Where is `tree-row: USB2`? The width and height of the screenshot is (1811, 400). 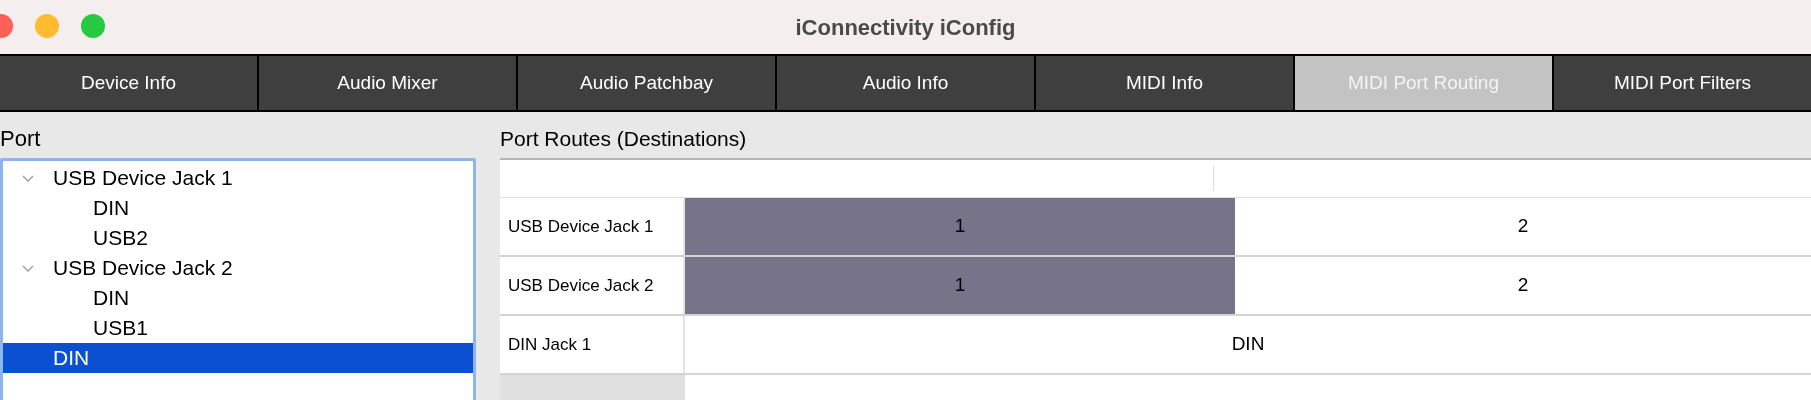 tree-row: USB2 is located at coordinates (238, 238).